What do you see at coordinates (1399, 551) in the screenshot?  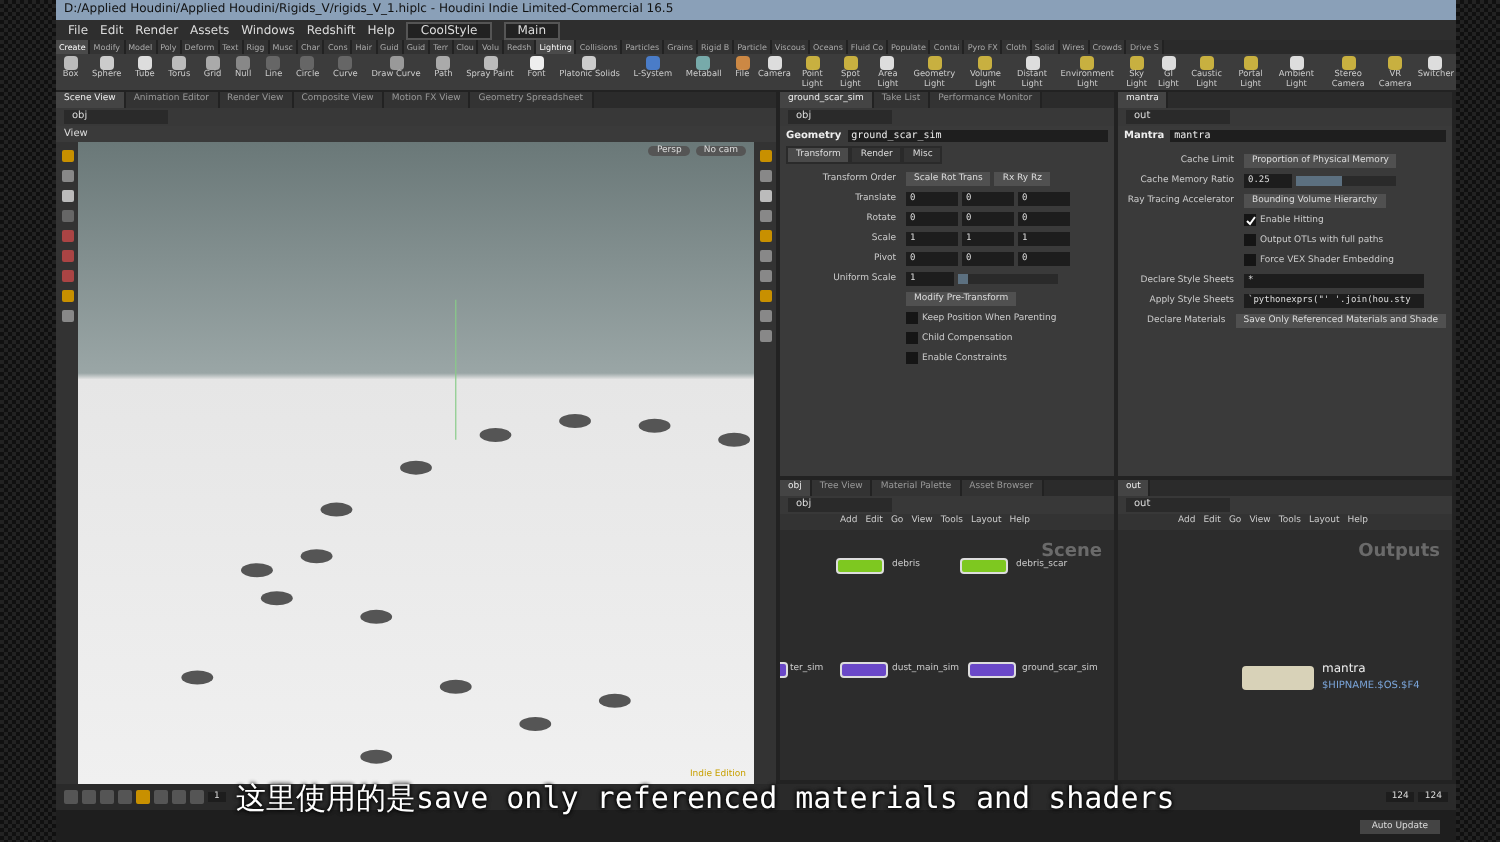 I see `context-watermark: Outputs` at bounding box center [1399, 551].